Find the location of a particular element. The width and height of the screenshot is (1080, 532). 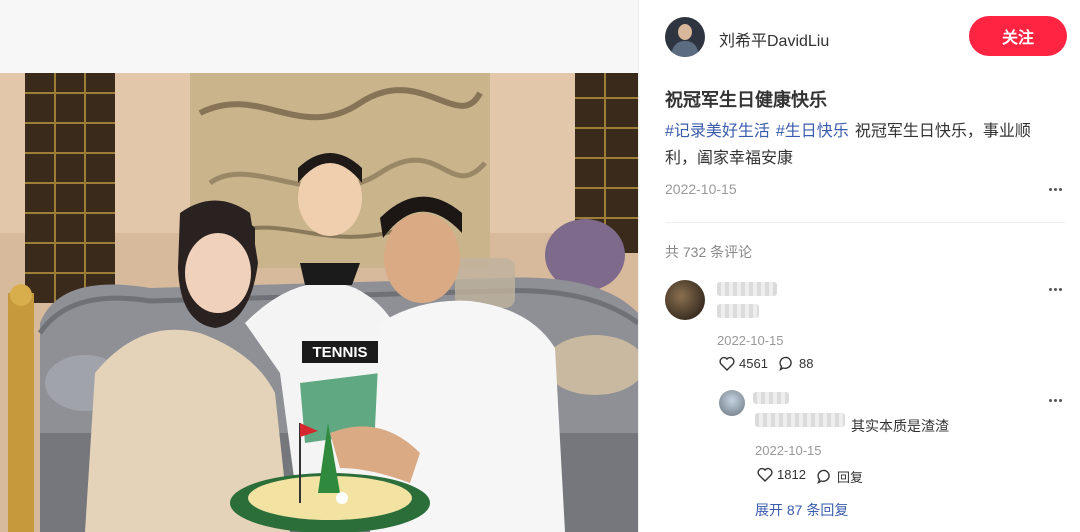

reply-date: 2022-10-15 is located at coordinates (788, 450).